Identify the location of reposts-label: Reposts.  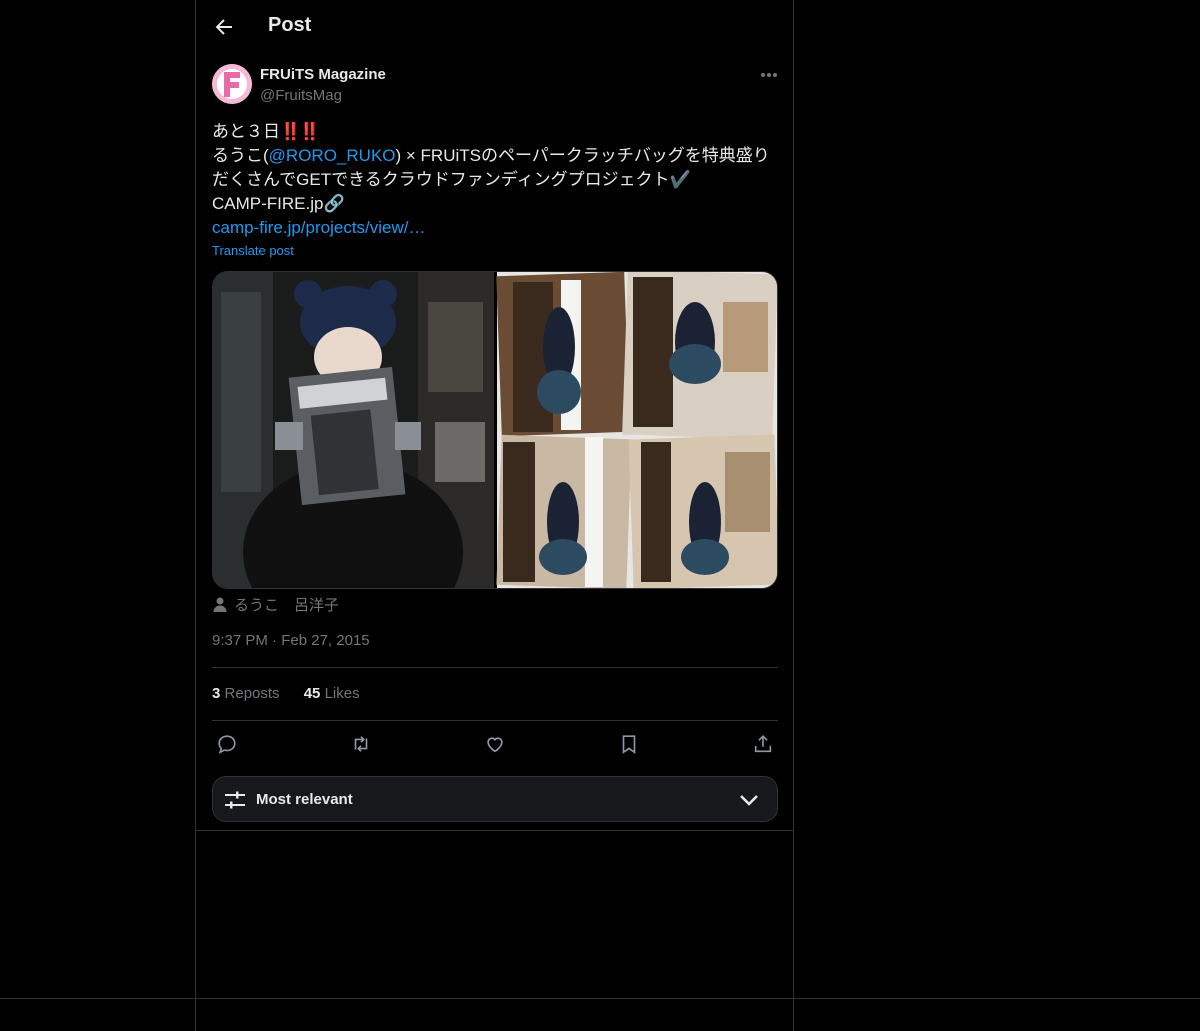
(252, 693).